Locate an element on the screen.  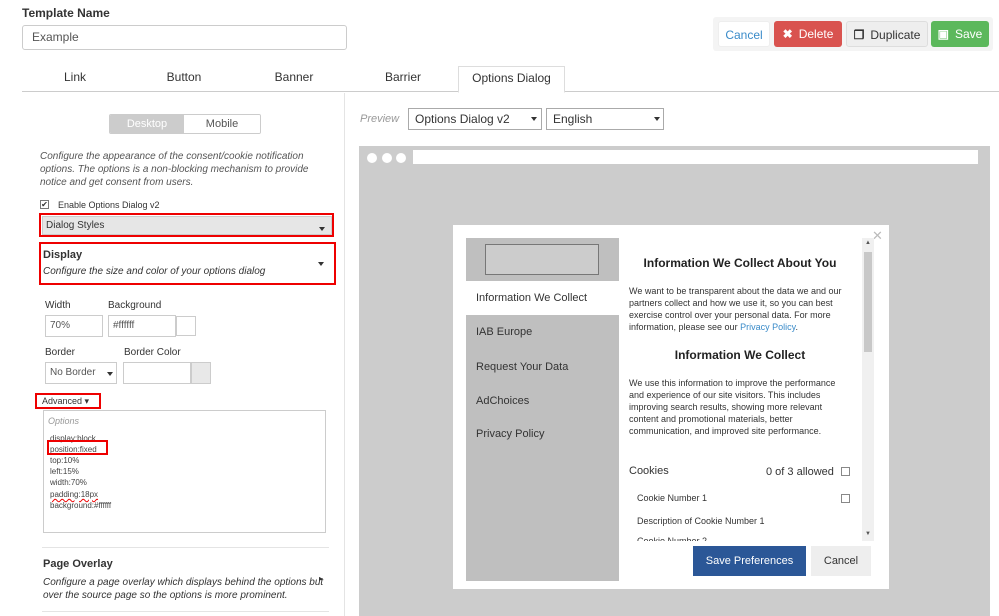
save-label: Save is located at coordinates (968, 34).